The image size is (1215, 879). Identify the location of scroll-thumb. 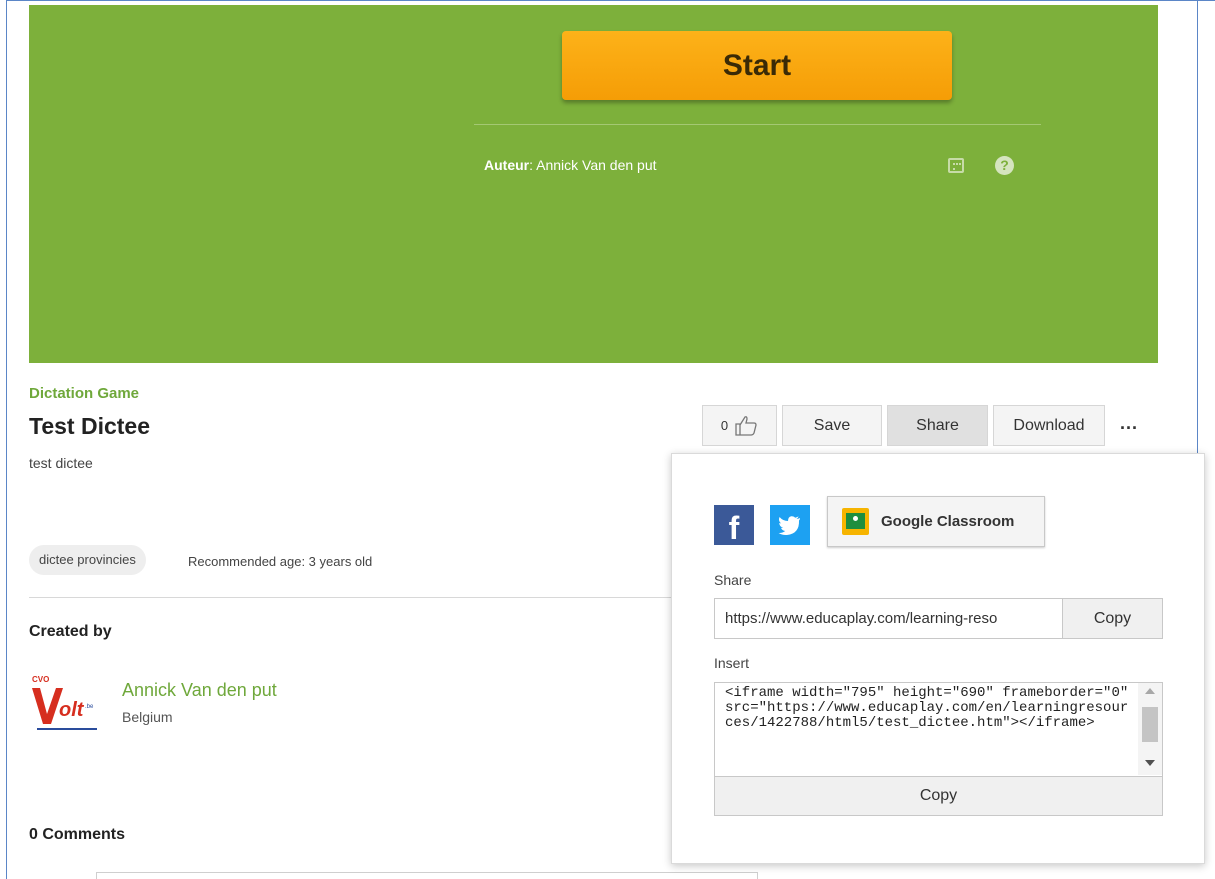
(1150, 724).